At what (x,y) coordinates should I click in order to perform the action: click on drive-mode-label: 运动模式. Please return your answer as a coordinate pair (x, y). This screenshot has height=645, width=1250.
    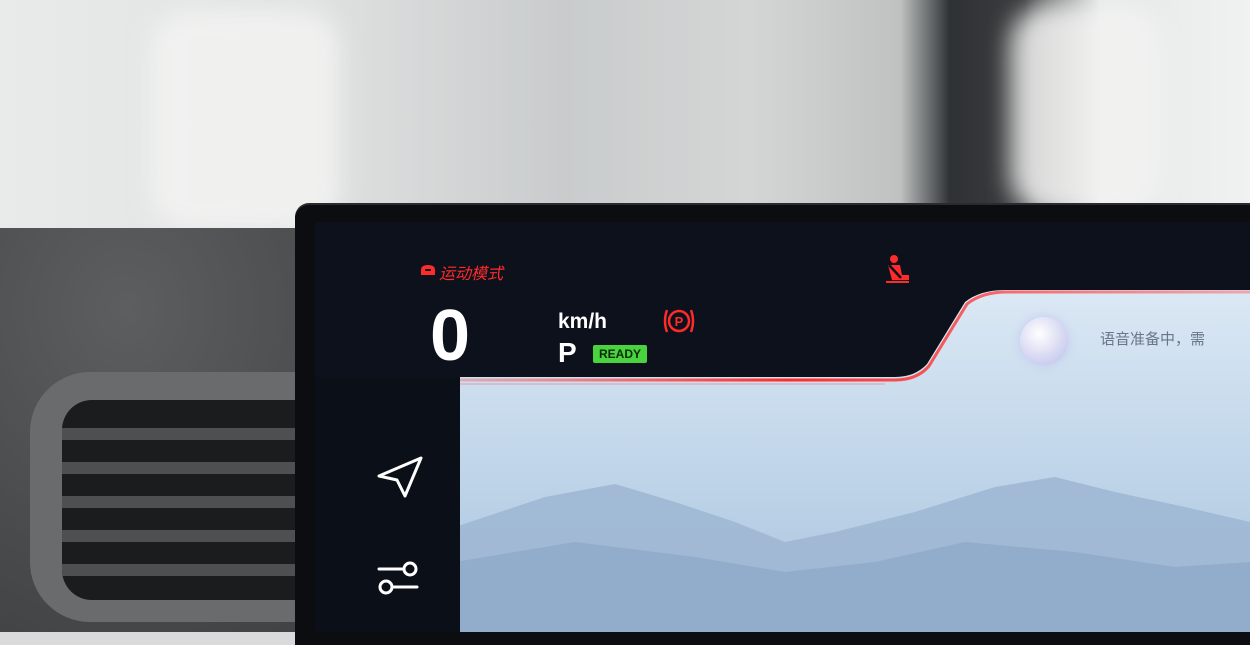
    Looking at the image, I should click on (471, 273).